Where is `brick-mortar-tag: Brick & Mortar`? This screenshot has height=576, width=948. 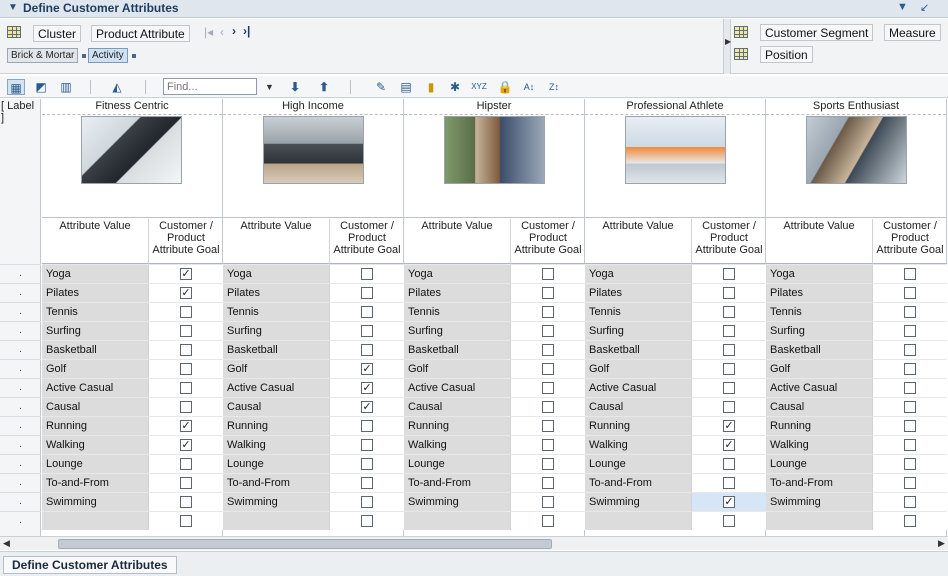 brick-mortar-tag: Brick & Mortar is located at coordinates (43, 55).